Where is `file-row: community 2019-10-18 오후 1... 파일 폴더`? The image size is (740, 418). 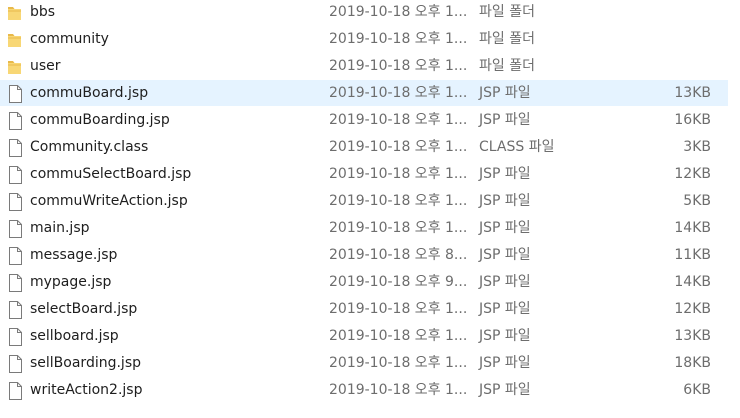 file-row: community 2019-10-18 오후 1... 파일 폴더 is located at coordinates (364, 39).